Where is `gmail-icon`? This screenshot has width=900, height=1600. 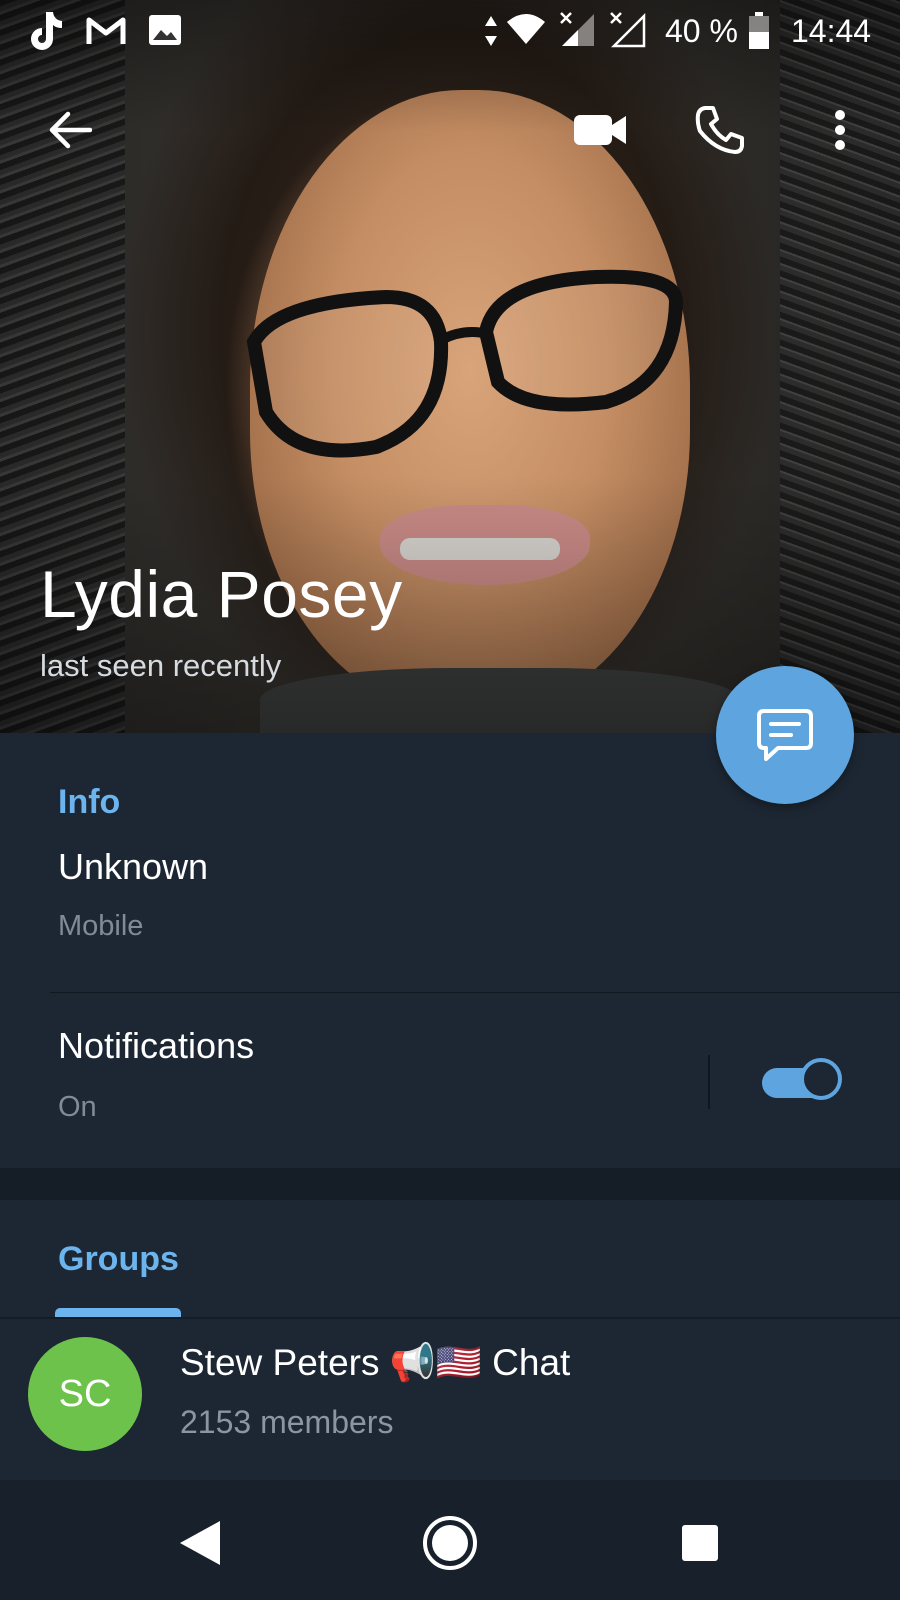 gmail-icon is located at coordinates (106, 30).